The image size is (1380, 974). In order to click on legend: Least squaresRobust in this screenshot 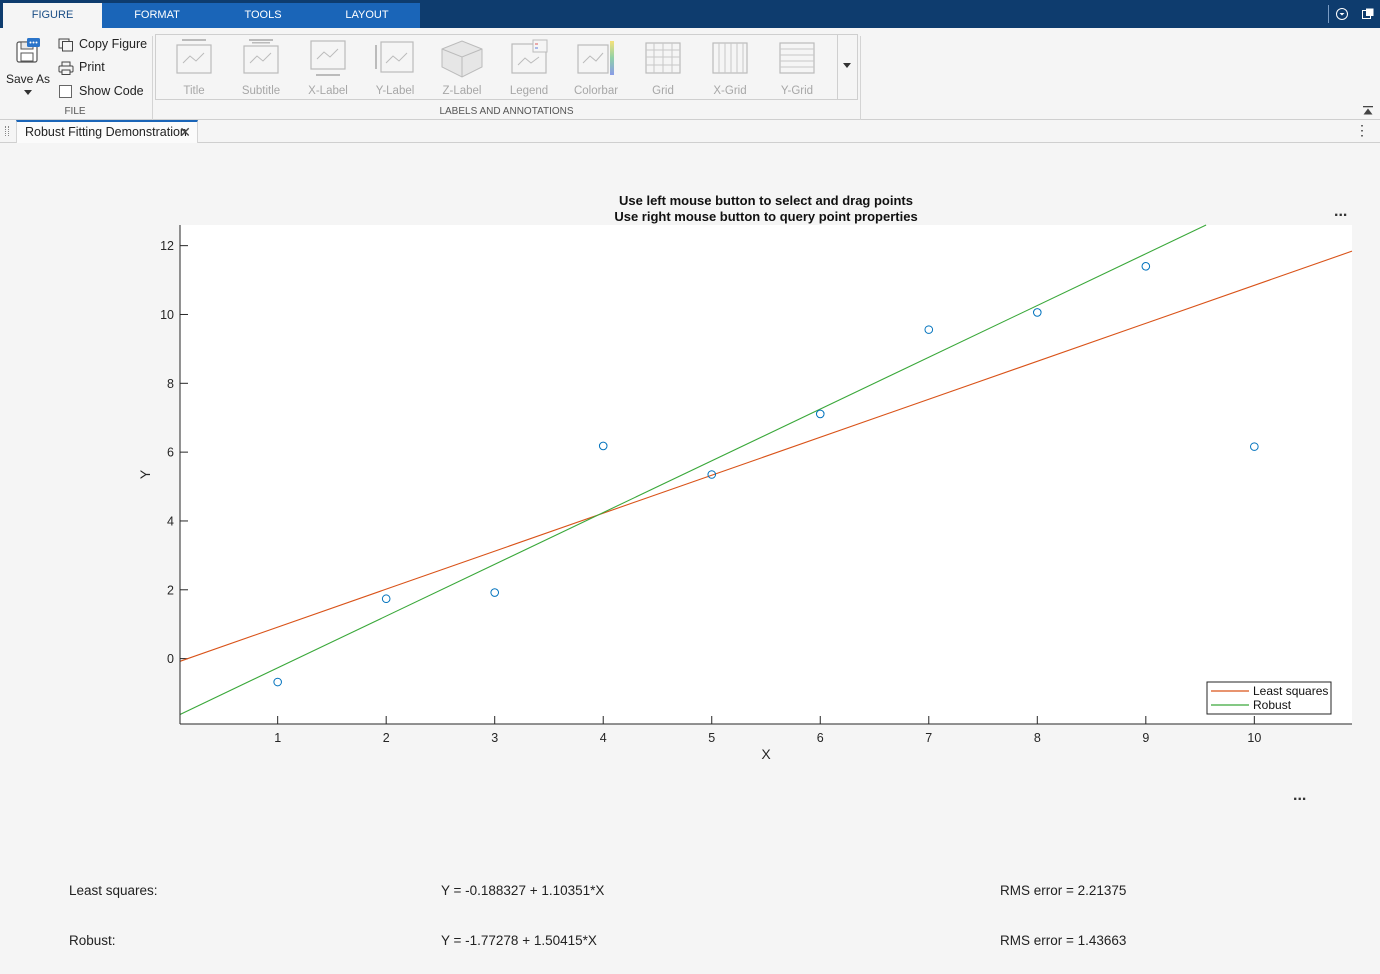, I will do `click(1269, 698)`.